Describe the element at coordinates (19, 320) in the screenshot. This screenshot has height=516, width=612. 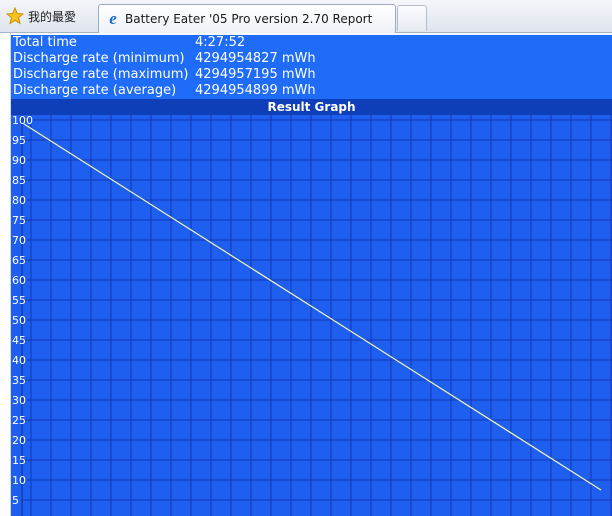
I see `y-tick-label: 50` at that location.